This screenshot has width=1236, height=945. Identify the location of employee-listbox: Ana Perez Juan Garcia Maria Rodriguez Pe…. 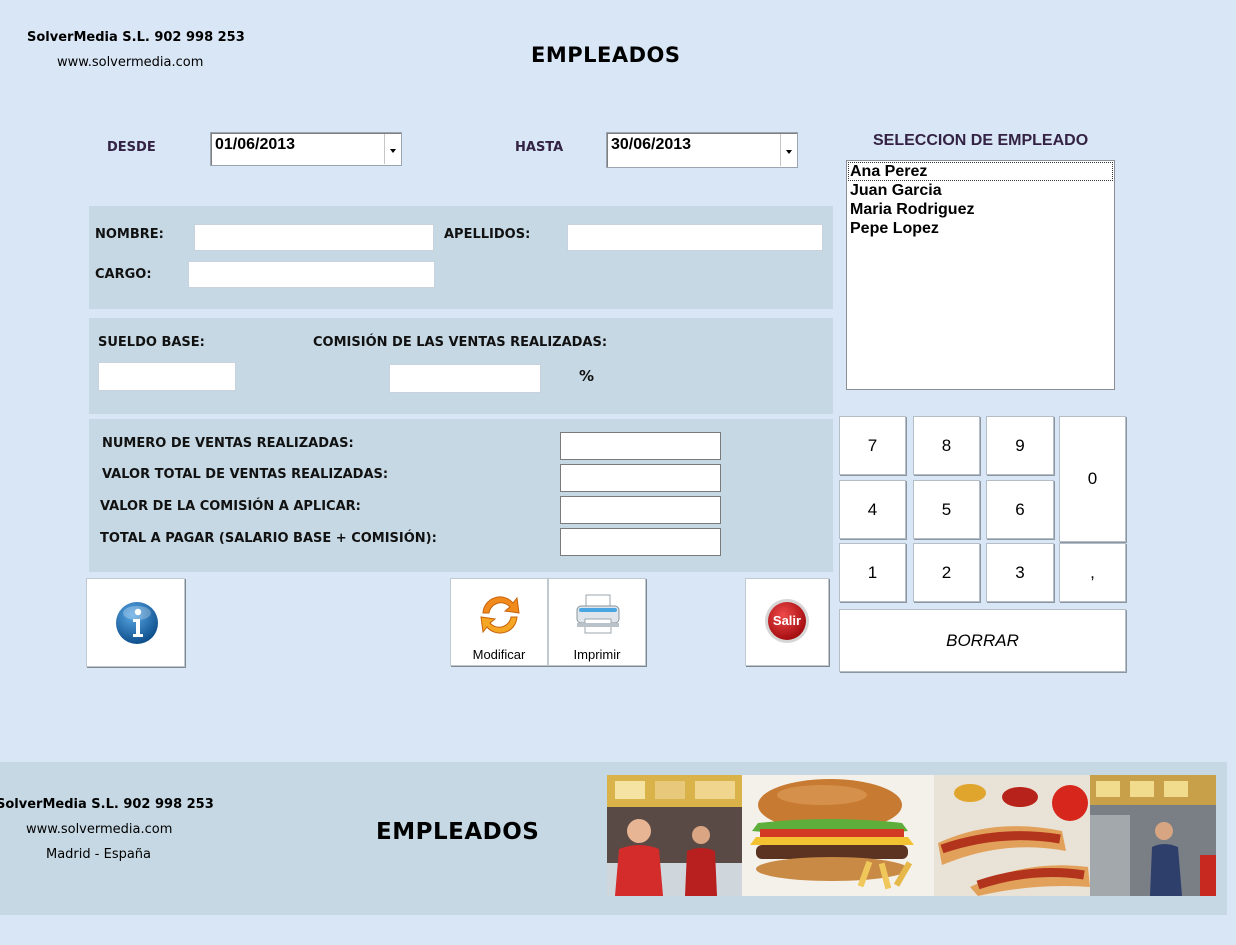
(980, 275).